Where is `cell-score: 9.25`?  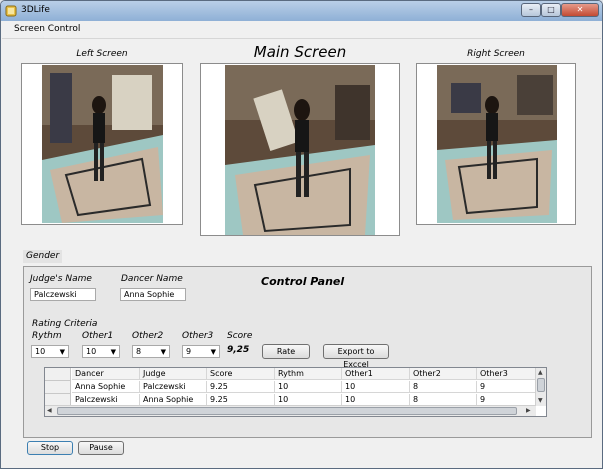 cell-score: 9.25 is located at coordinates (241, 387).